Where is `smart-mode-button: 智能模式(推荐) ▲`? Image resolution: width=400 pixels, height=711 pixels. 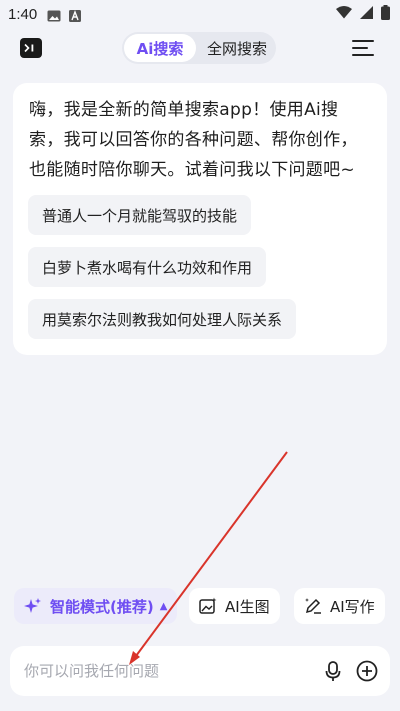
smart-mode-button: 智能模式(推荐) ▲ is located at coordinates (96, 606).